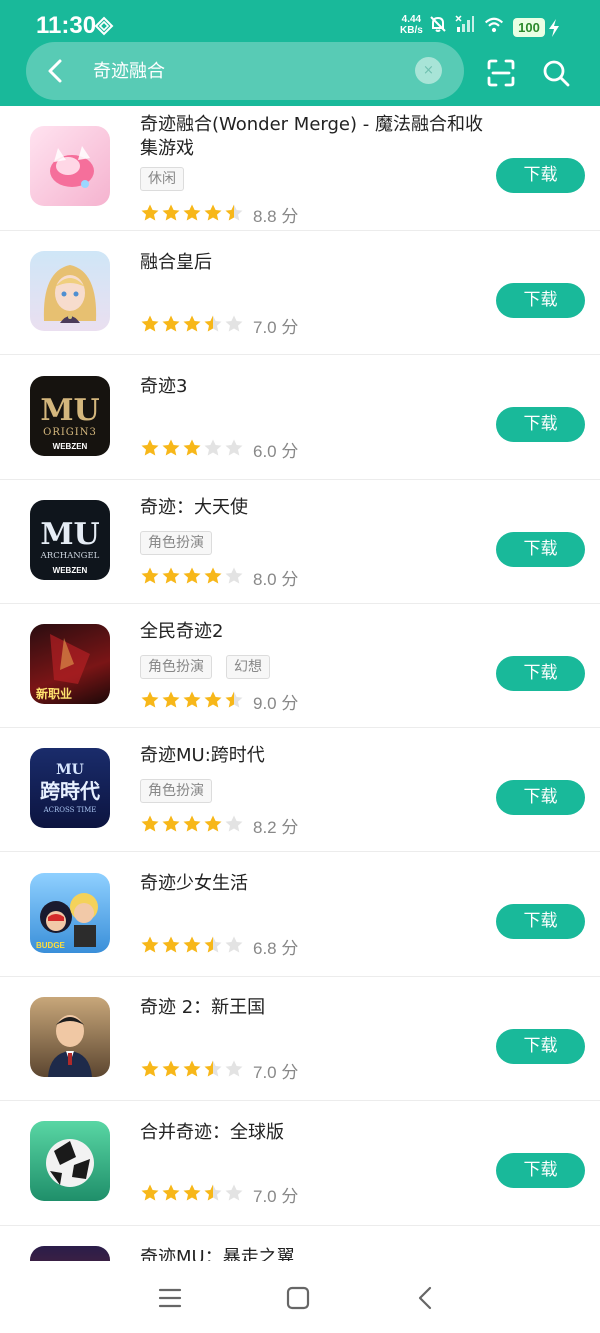 The width and height of the screenshot is (600, 1333). Describe the element at coordinates (162, 179) in the screenshot. I see `tag-list: 休闲` at that location.